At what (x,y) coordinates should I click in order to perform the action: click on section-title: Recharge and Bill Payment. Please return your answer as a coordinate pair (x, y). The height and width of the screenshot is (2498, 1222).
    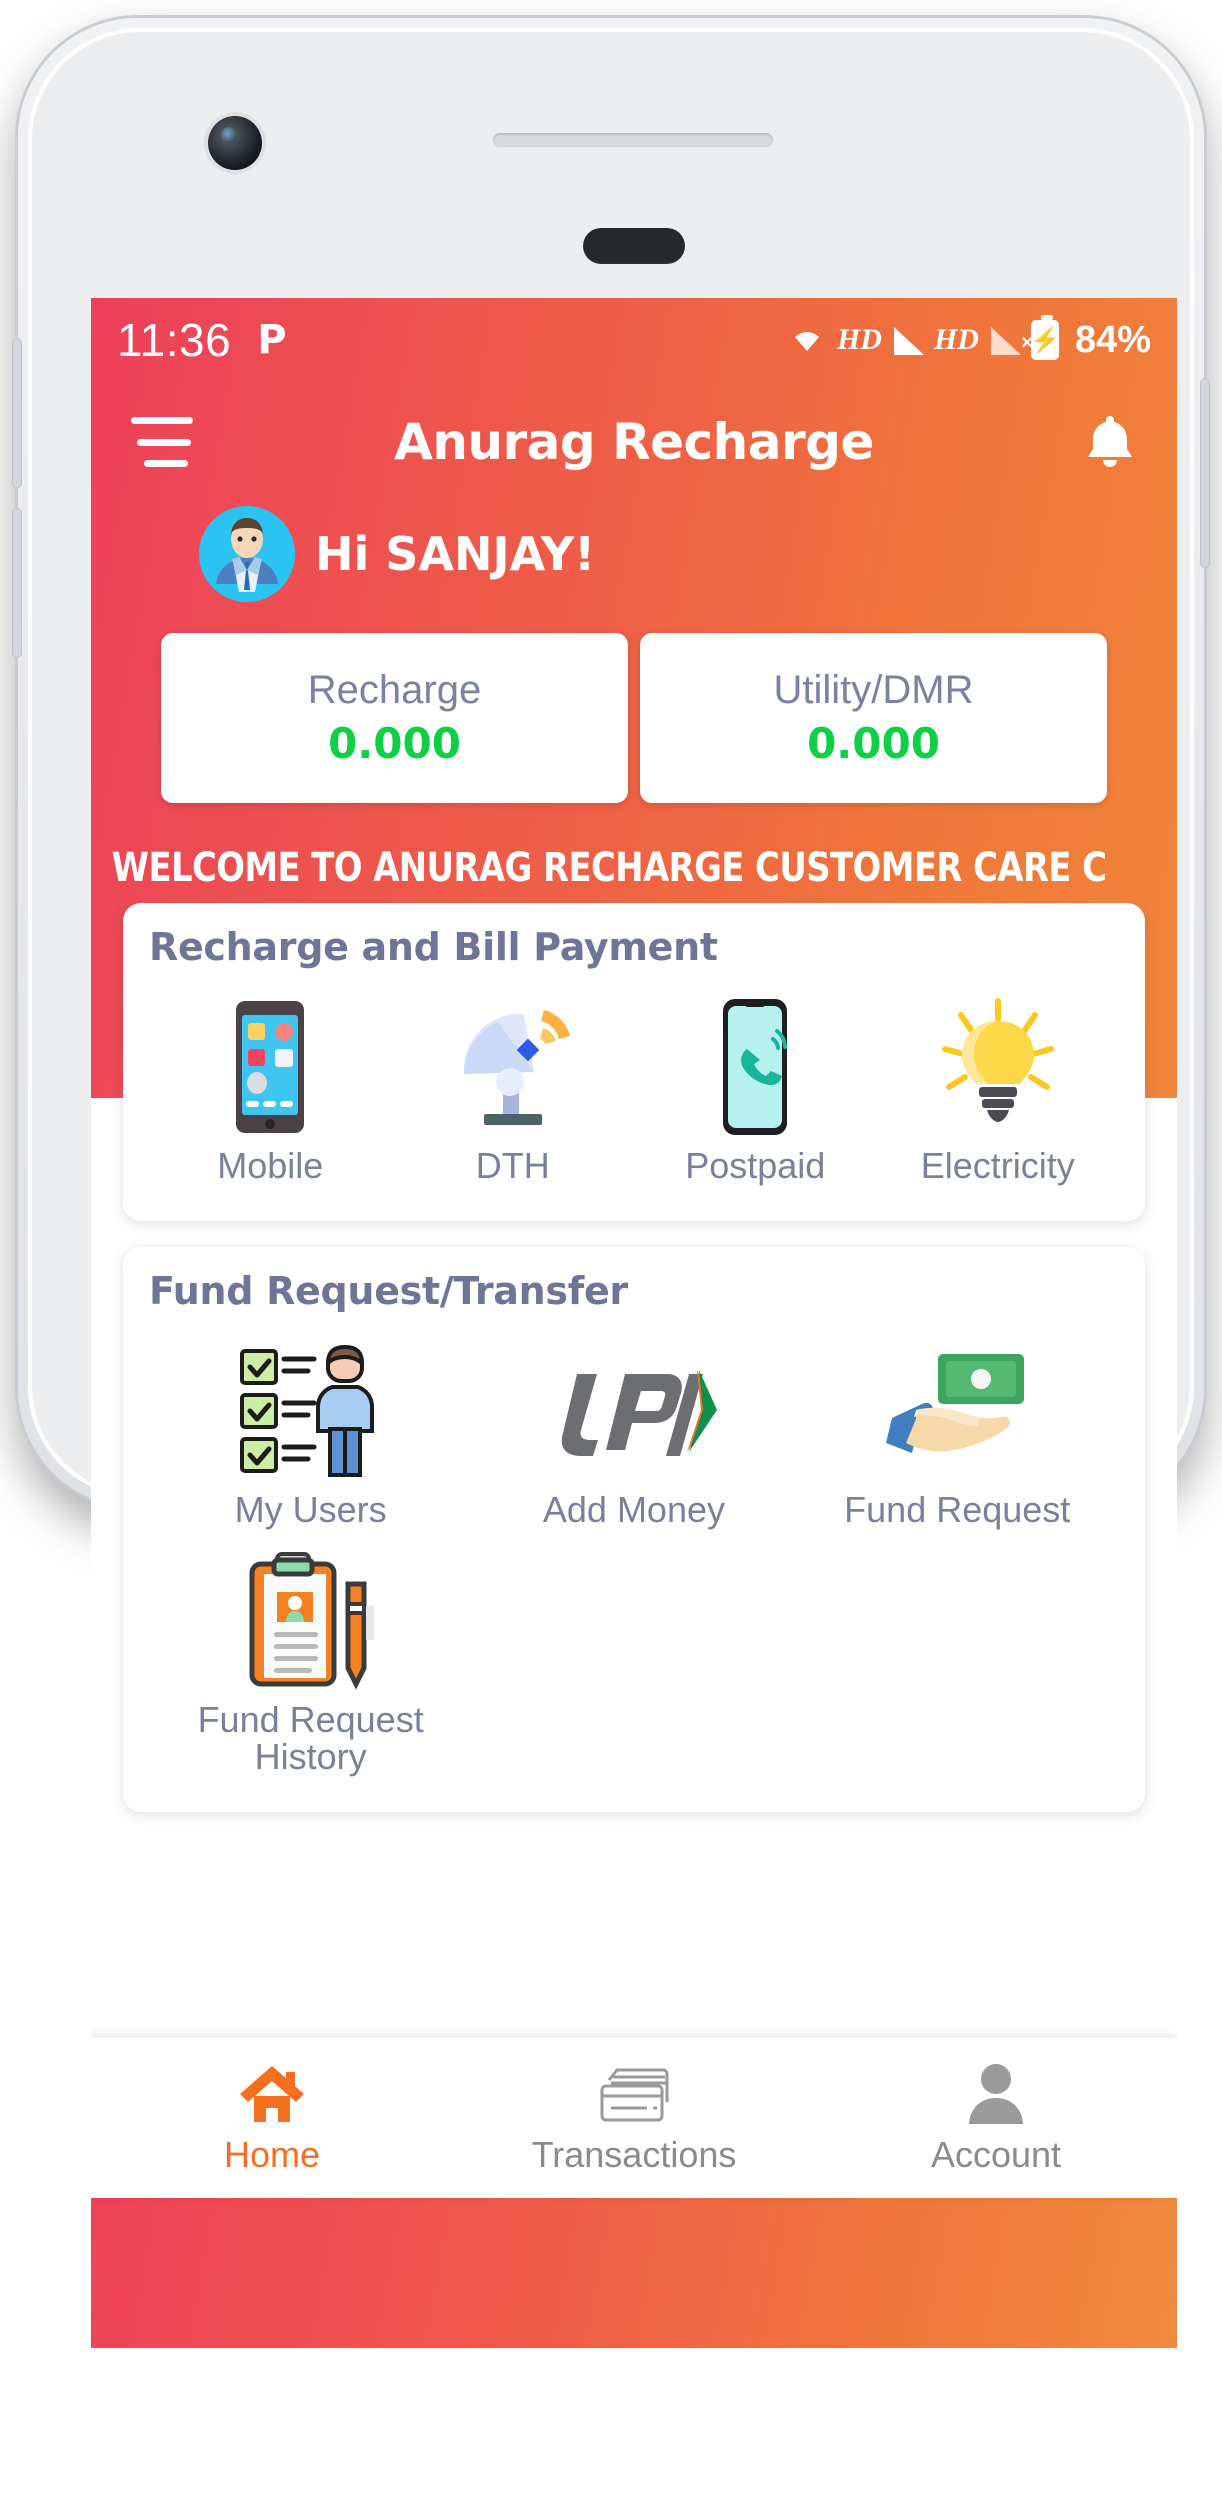
    Looking at the image, I should click on (433, 947).